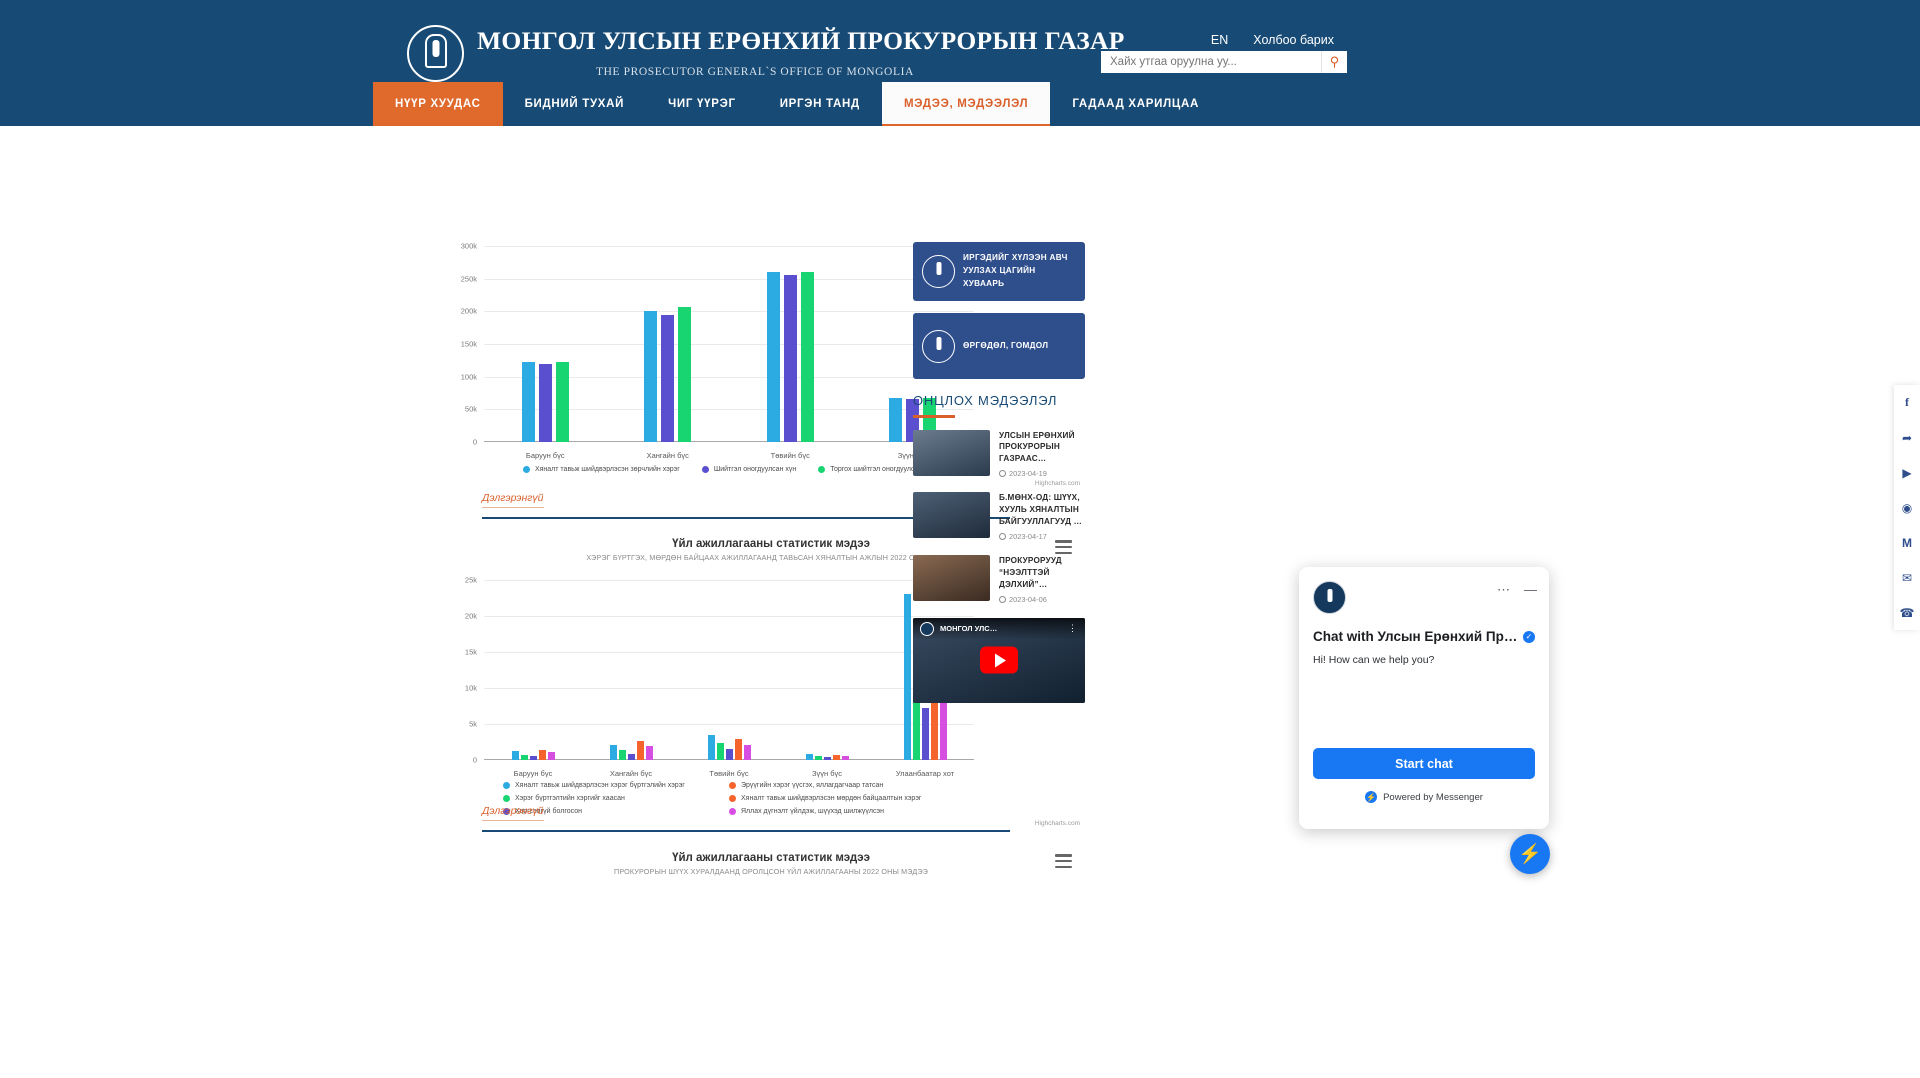 This screenshot has height=1078, width=1920. I want to click on news-date: 2023-04-17, so click(1042, 536).